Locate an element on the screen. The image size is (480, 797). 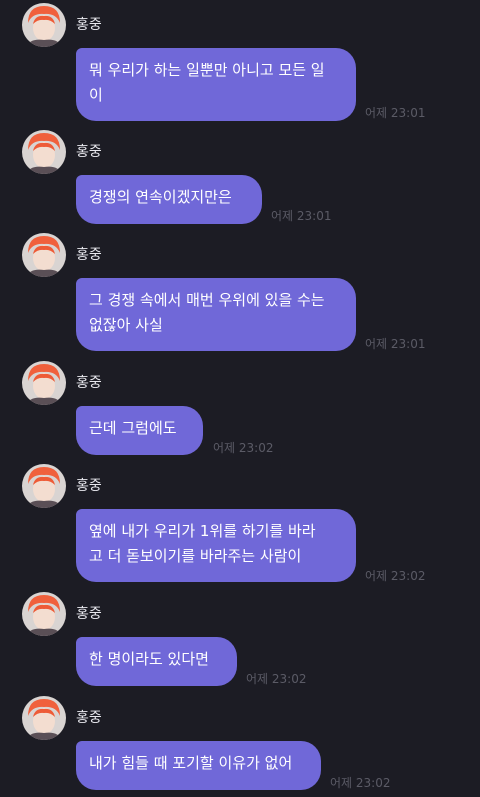
message-bubble: 옆에 내가 우리가 1위를 하기를 바라 고 더 돋보이기를 바라주는 사람이 is located at coordinates (216, 545).